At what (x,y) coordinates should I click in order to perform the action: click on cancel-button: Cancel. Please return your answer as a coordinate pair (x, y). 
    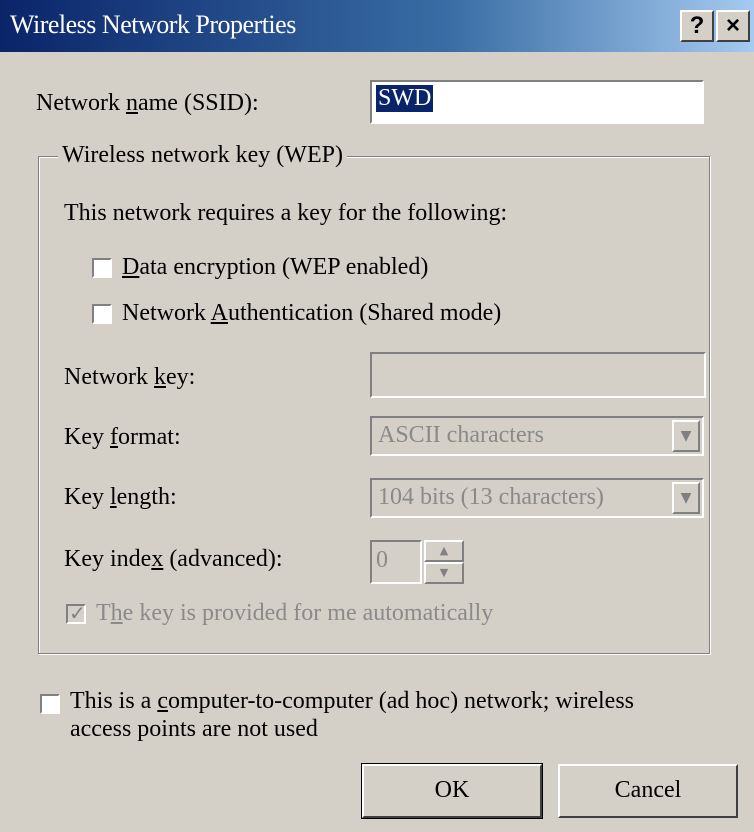
    Looking at the image, I should click on (648, 791).